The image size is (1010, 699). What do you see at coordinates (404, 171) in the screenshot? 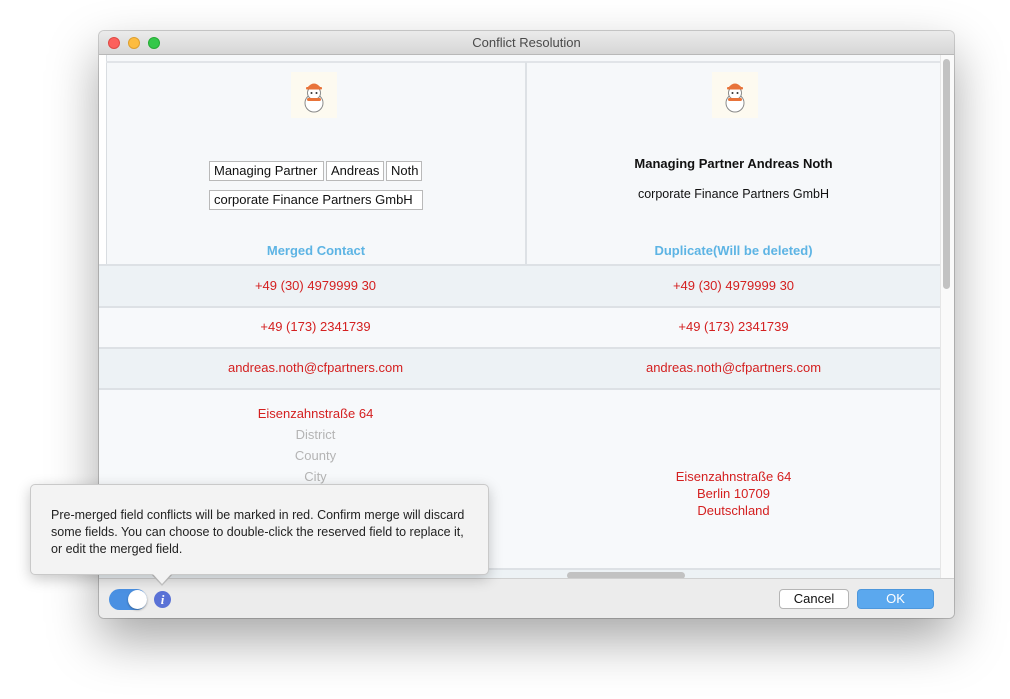
I see `merged-last-name-field: Noth` at bounding box center [404, 171].